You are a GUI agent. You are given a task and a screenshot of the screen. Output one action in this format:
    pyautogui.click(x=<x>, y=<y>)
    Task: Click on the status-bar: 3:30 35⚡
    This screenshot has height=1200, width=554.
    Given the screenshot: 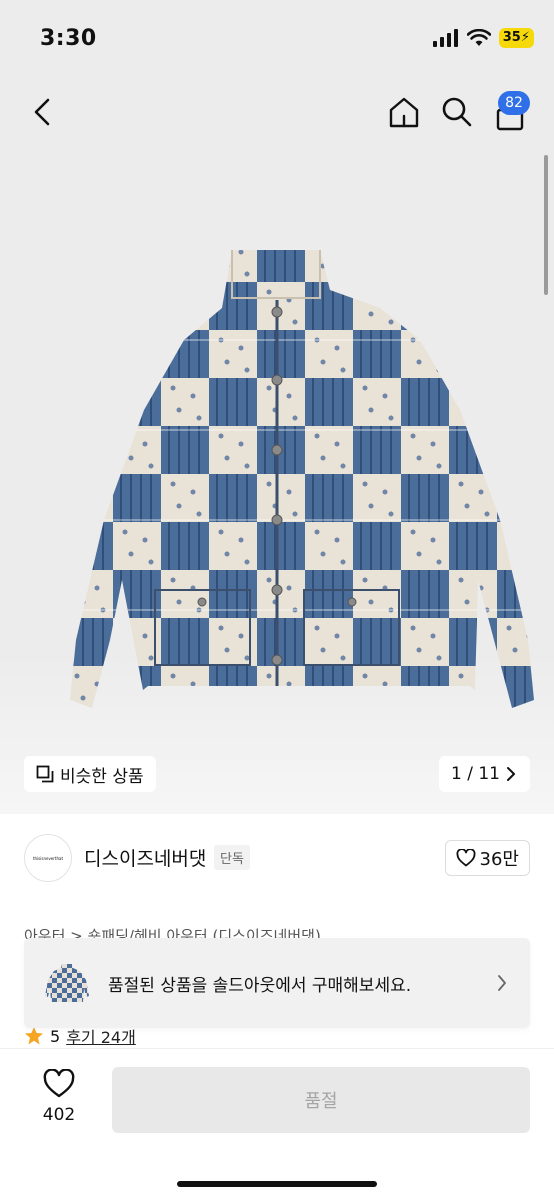 What is the action you would take?
    pyautogui.click(x=277, y=40)
    